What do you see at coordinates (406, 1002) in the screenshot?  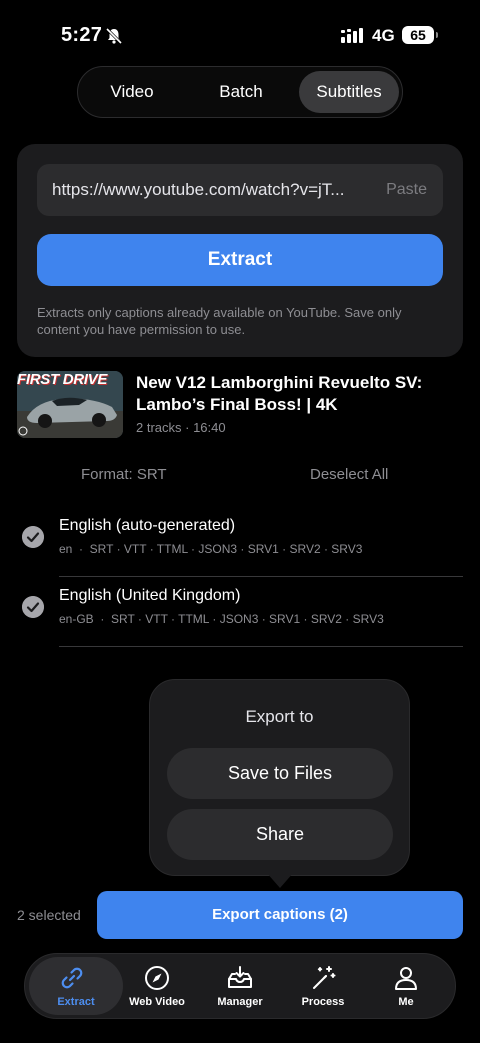 I see `tab-label: Me` at bounding box center [406, 1002].